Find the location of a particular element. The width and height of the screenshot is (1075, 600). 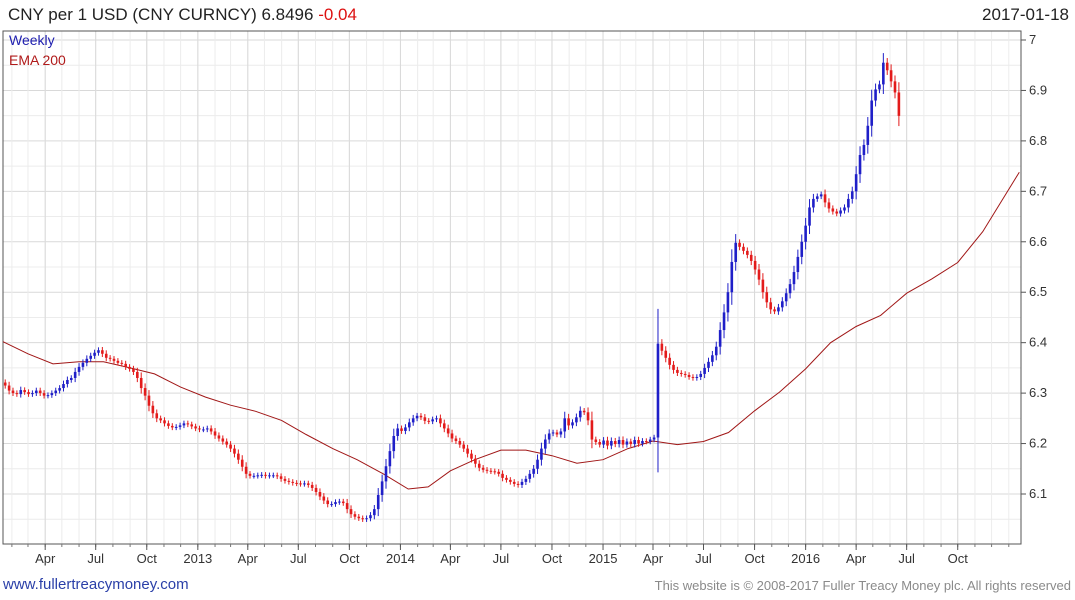

y-tick-label: 6.9 is located at coordinates (1038, 89).